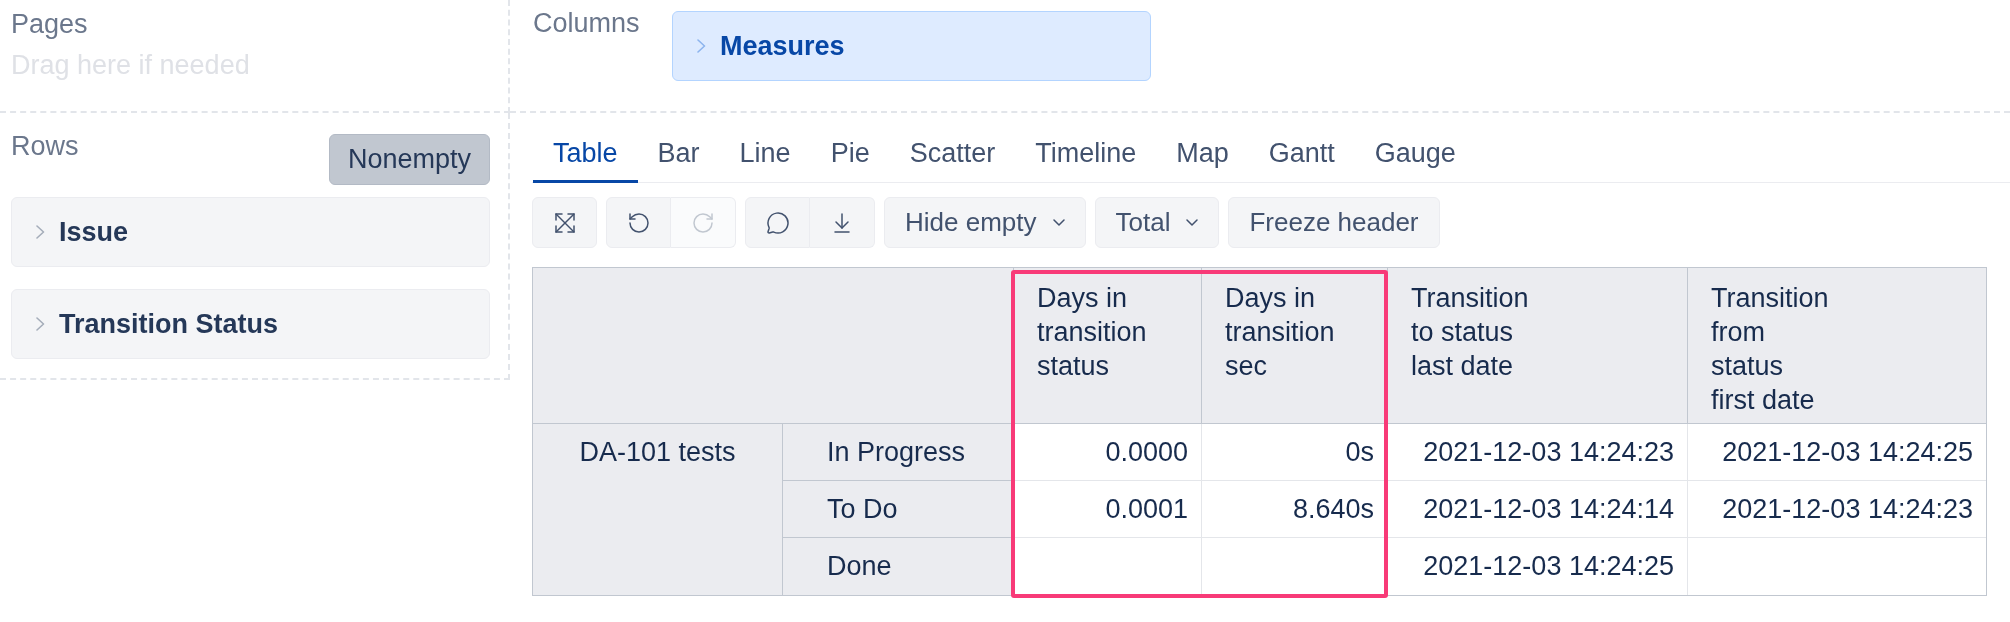  I want to click on view-tab: Gauge, so click(1415, 154).